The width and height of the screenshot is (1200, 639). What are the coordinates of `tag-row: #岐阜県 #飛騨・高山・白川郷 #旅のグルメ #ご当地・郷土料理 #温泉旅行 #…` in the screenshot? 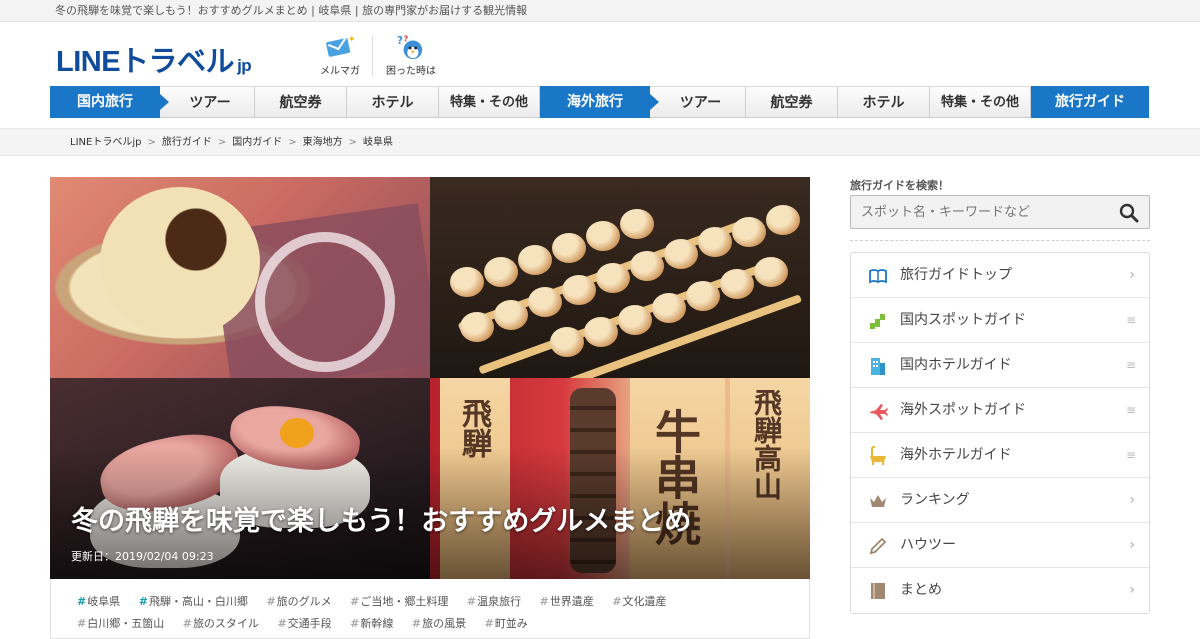 It's located at (443, 602).